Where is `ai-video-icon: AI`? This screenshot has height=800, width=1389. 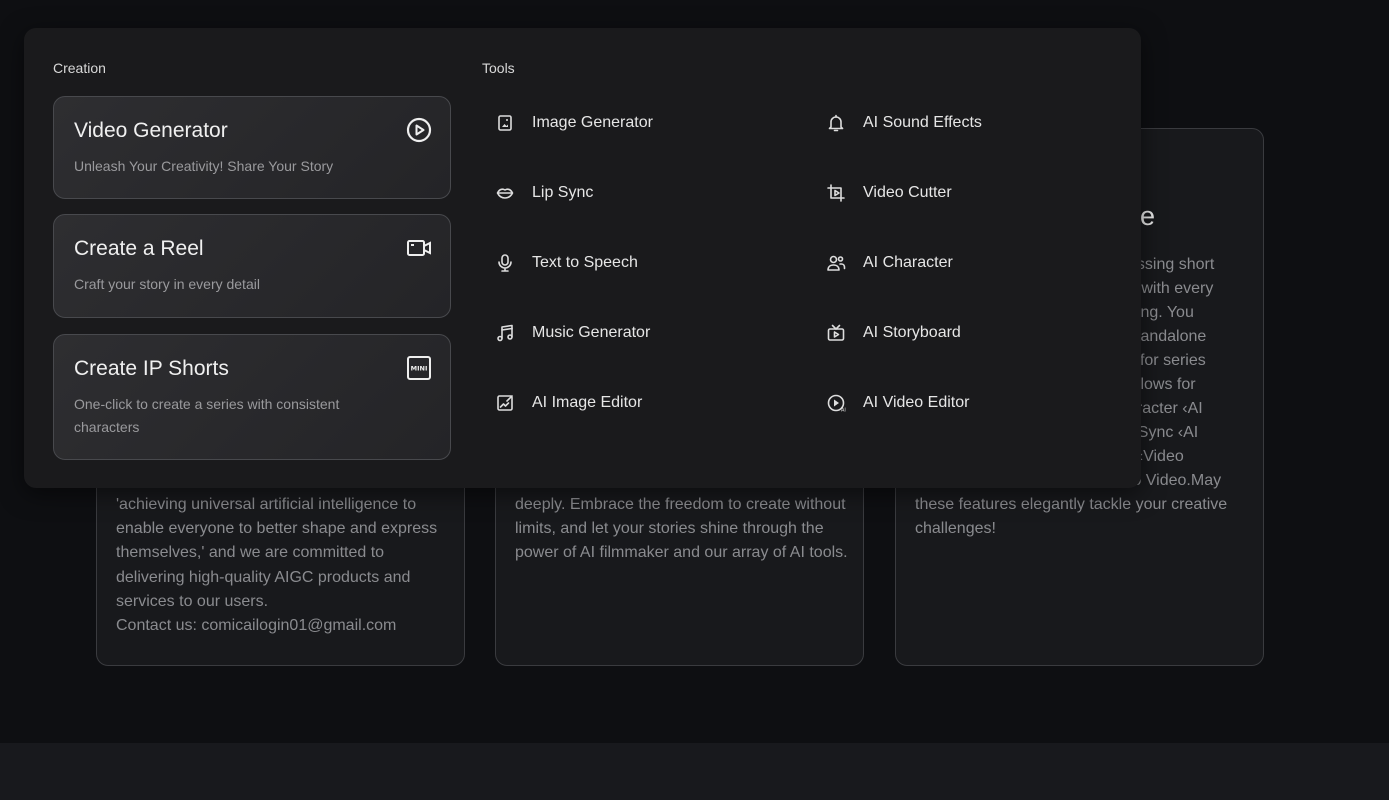
ai-video-icon: AI is located at coordinates (836, 404).